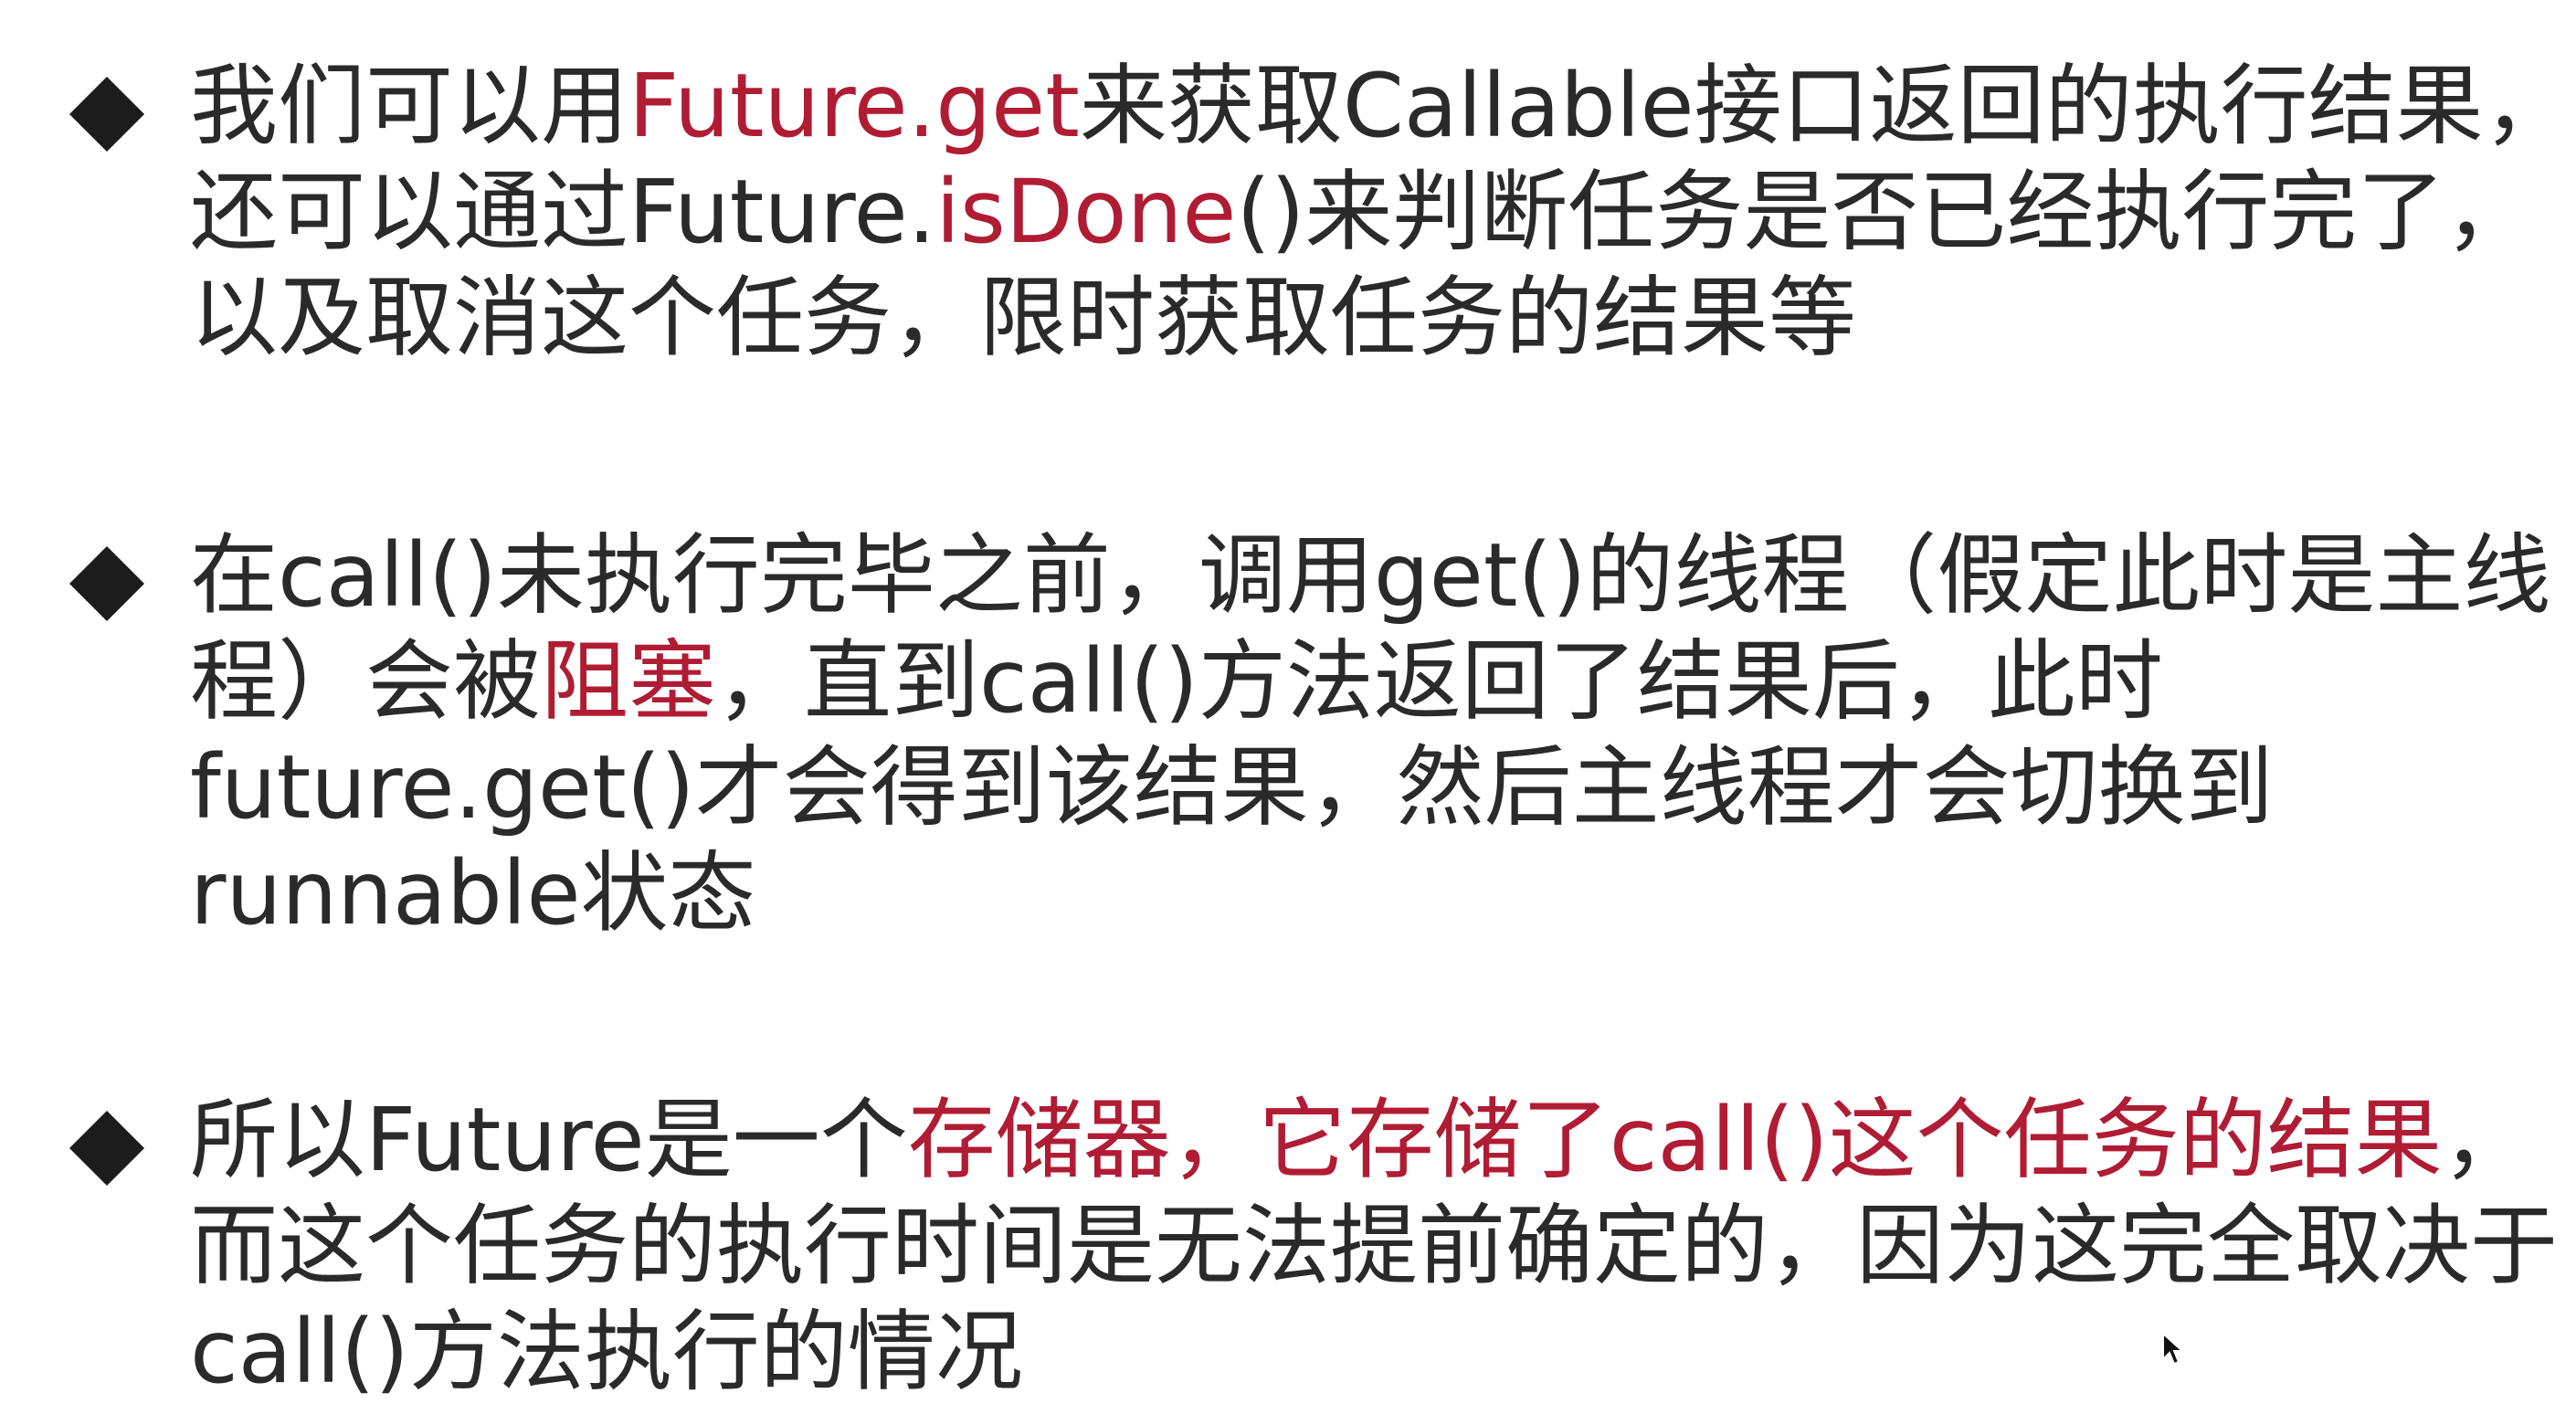 The width and height of the screenshot is (2576, 1414). I want to click on bullet-1-line-3: 以及取消这个任务，限时获取任务的结果等, so click(1023, 318).